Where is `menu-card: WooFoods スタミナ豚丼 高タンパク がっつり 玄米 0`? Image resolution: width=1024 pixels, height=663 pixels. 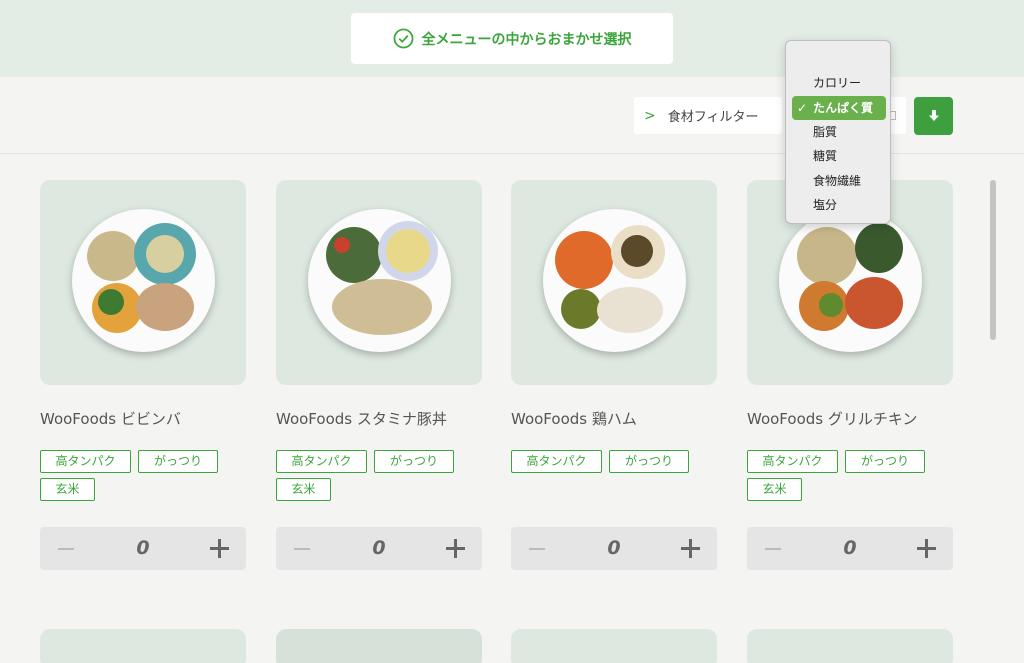 menu-card: WooFoods スタミナ豚丼 高タンパク がっつり 玄米 0 is located at coordinates (379, 375).